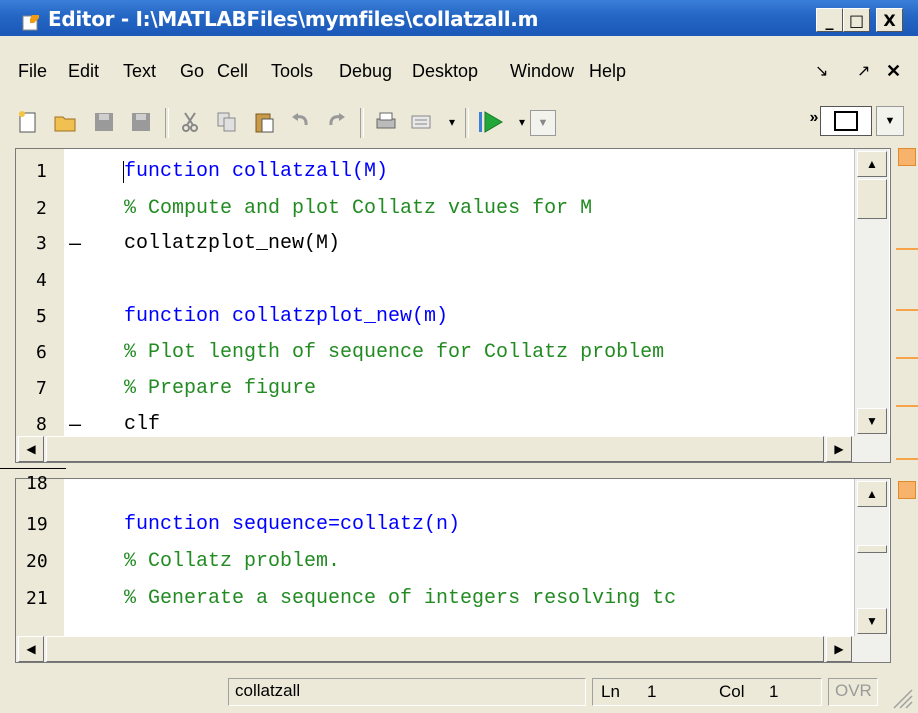  What do you see at coordinates (32, 71) in the screenshot?
I see `menu-file: File` at bounding box center [32, 71].